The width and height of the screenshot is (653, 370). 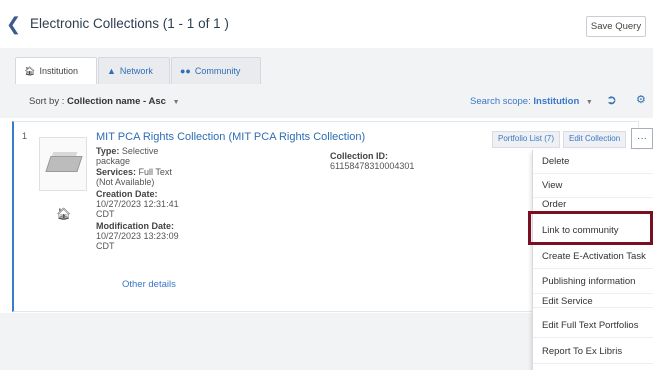 What do you see at coordinates (590, 228) in the screenshot?
I see `highlight-annotation-box` at bounding box center [590, 228].